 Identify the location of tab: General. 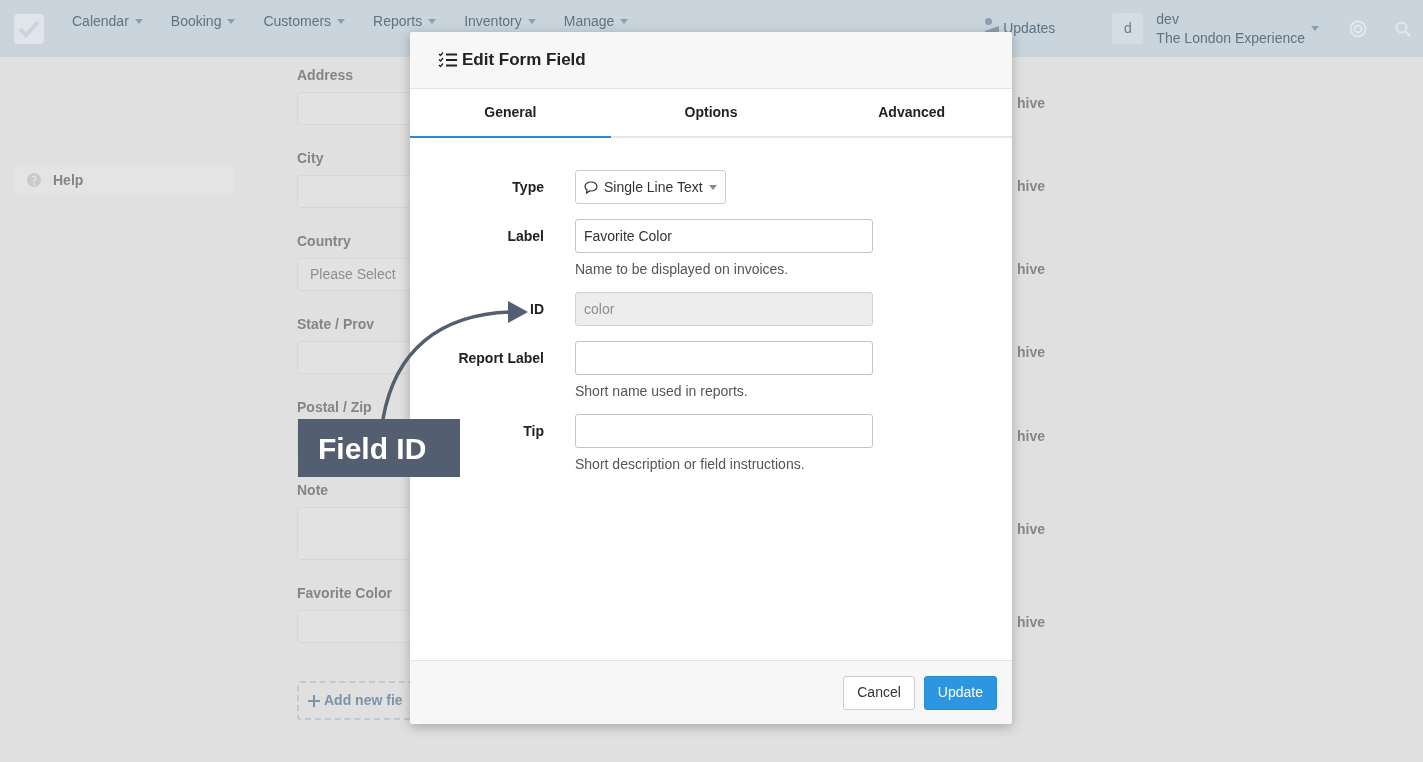
(510, 113).